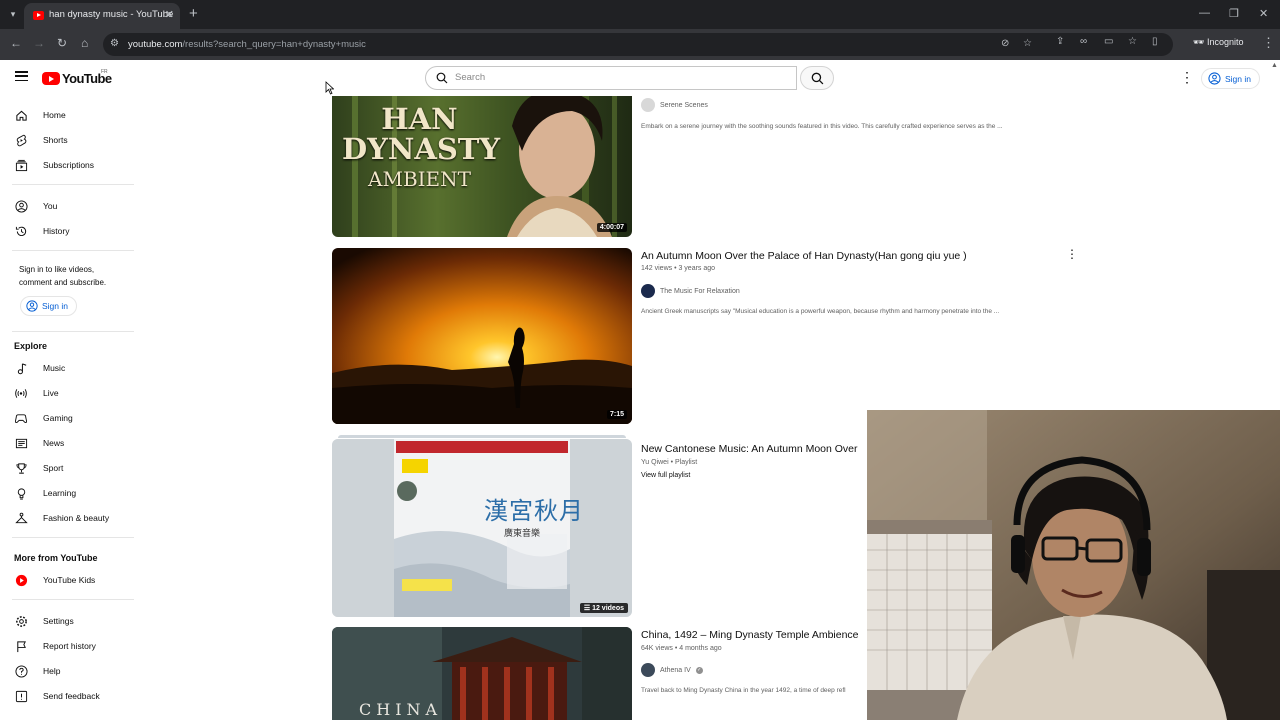 The image size is (1280, 720). What do you see at coordinates (1005, 43) in the screenshot?
I see `tracking-protection-icon: ⊘` at bounding box center [1005, 43].